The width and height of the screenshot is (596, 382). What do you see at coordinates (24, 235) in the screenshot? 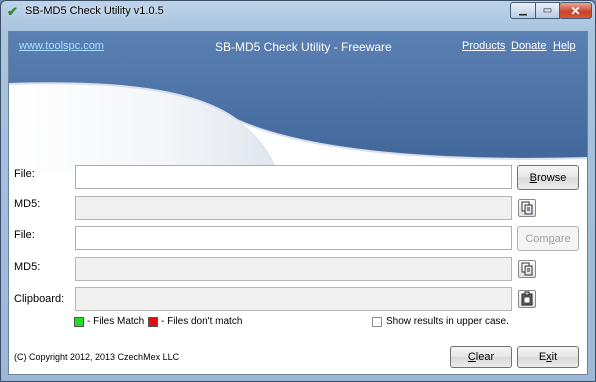
I see `file2-label: File:` at bounding box center [24, 235].